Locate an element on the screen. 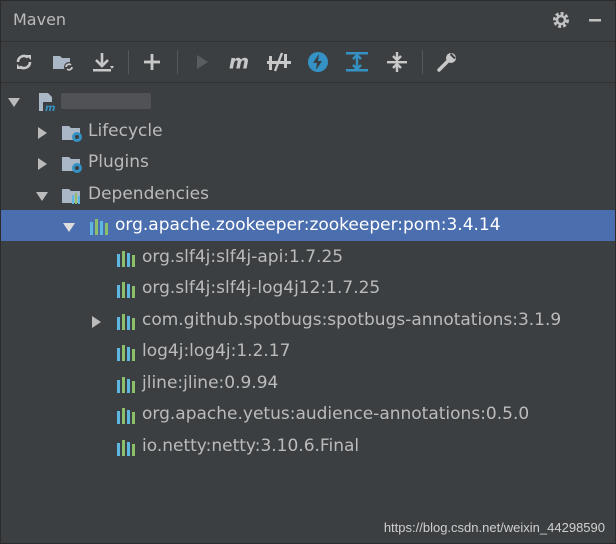 The image size is (616, 544). dependency-item: io.netty:netty:3.10.6.Final is located at coordinates (308, 446).